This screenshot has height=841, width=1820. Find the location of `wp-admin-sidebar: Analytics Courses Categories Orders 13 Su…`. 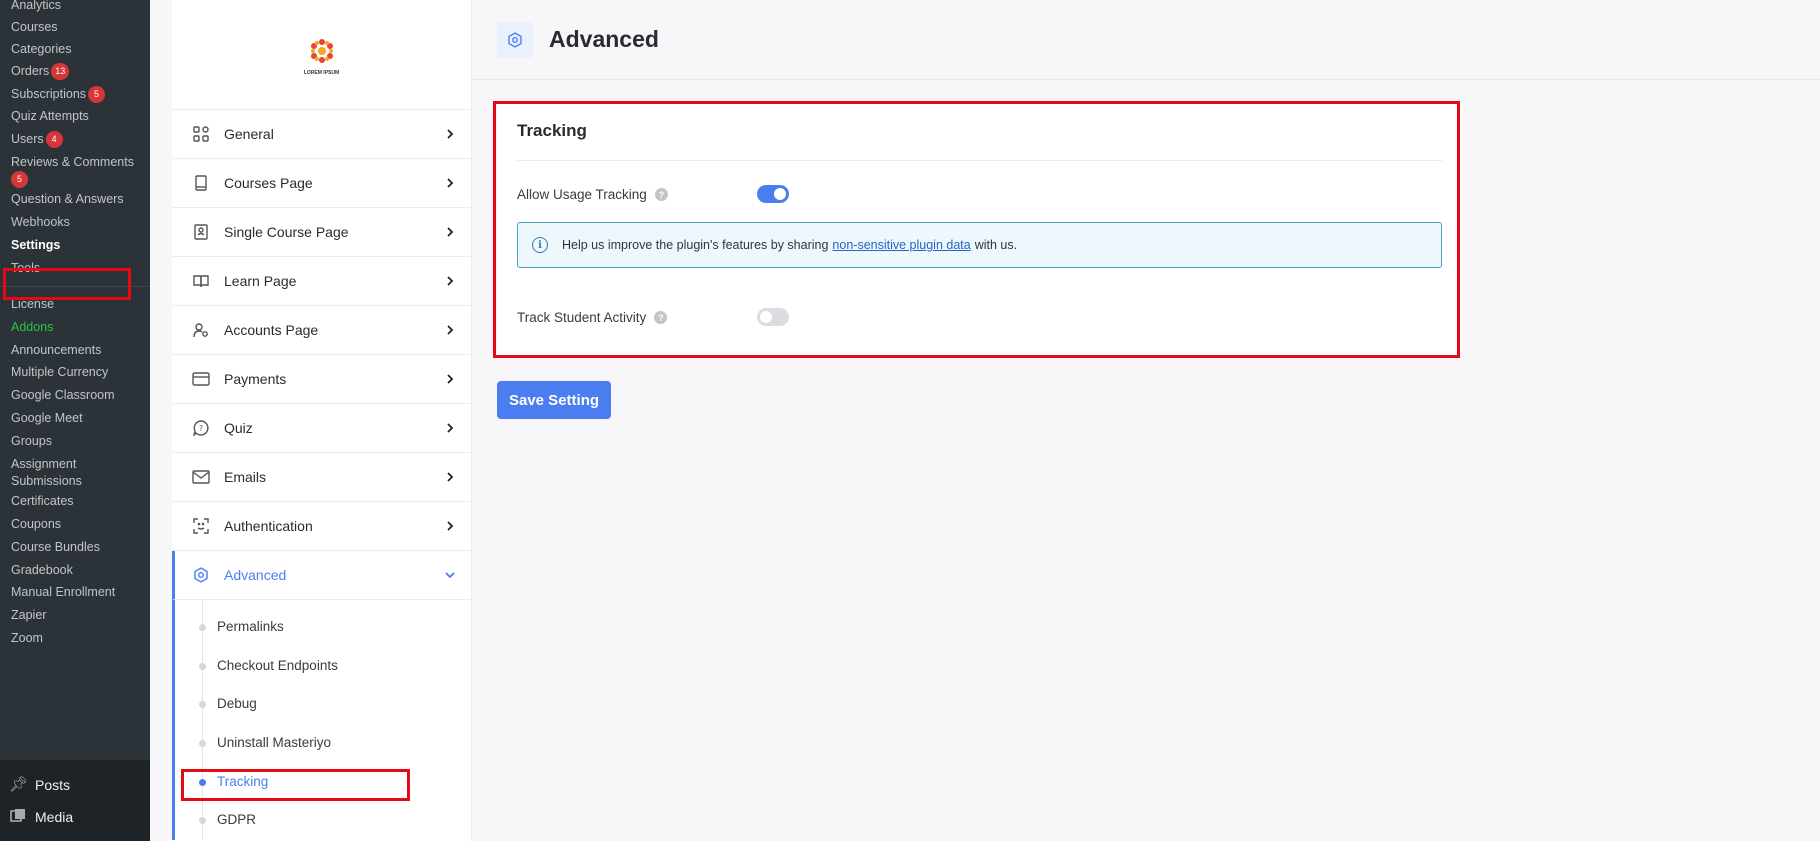

wp-admin-sidebar: Analytics Courses Categories Orders 13 Su… is located at coordinates (75, 420).